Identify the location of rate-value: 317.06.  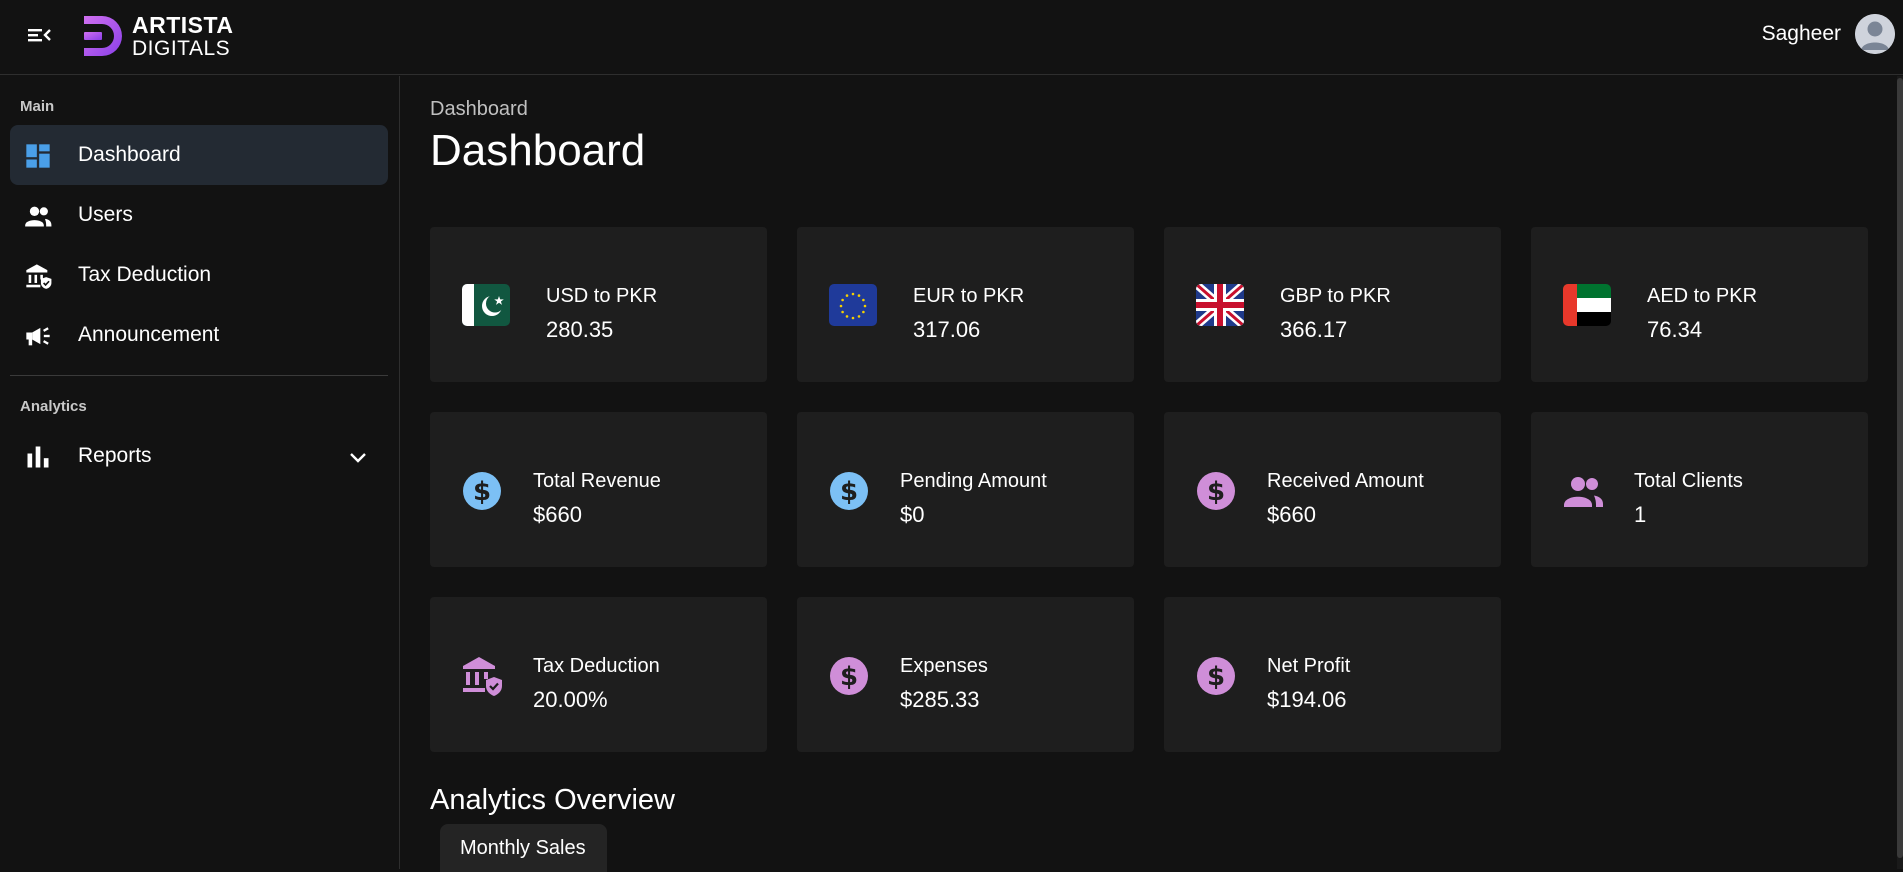
(947, 329).